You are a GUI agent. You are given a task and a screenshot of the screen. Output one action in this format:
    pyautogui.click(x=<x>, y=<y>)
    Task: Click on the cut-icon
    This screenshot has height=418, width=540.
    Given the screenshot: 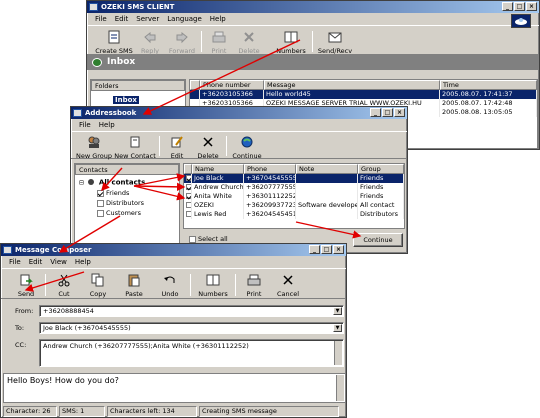 What is the action you would take?
    pyautogui.click(x=64, y=280)
    